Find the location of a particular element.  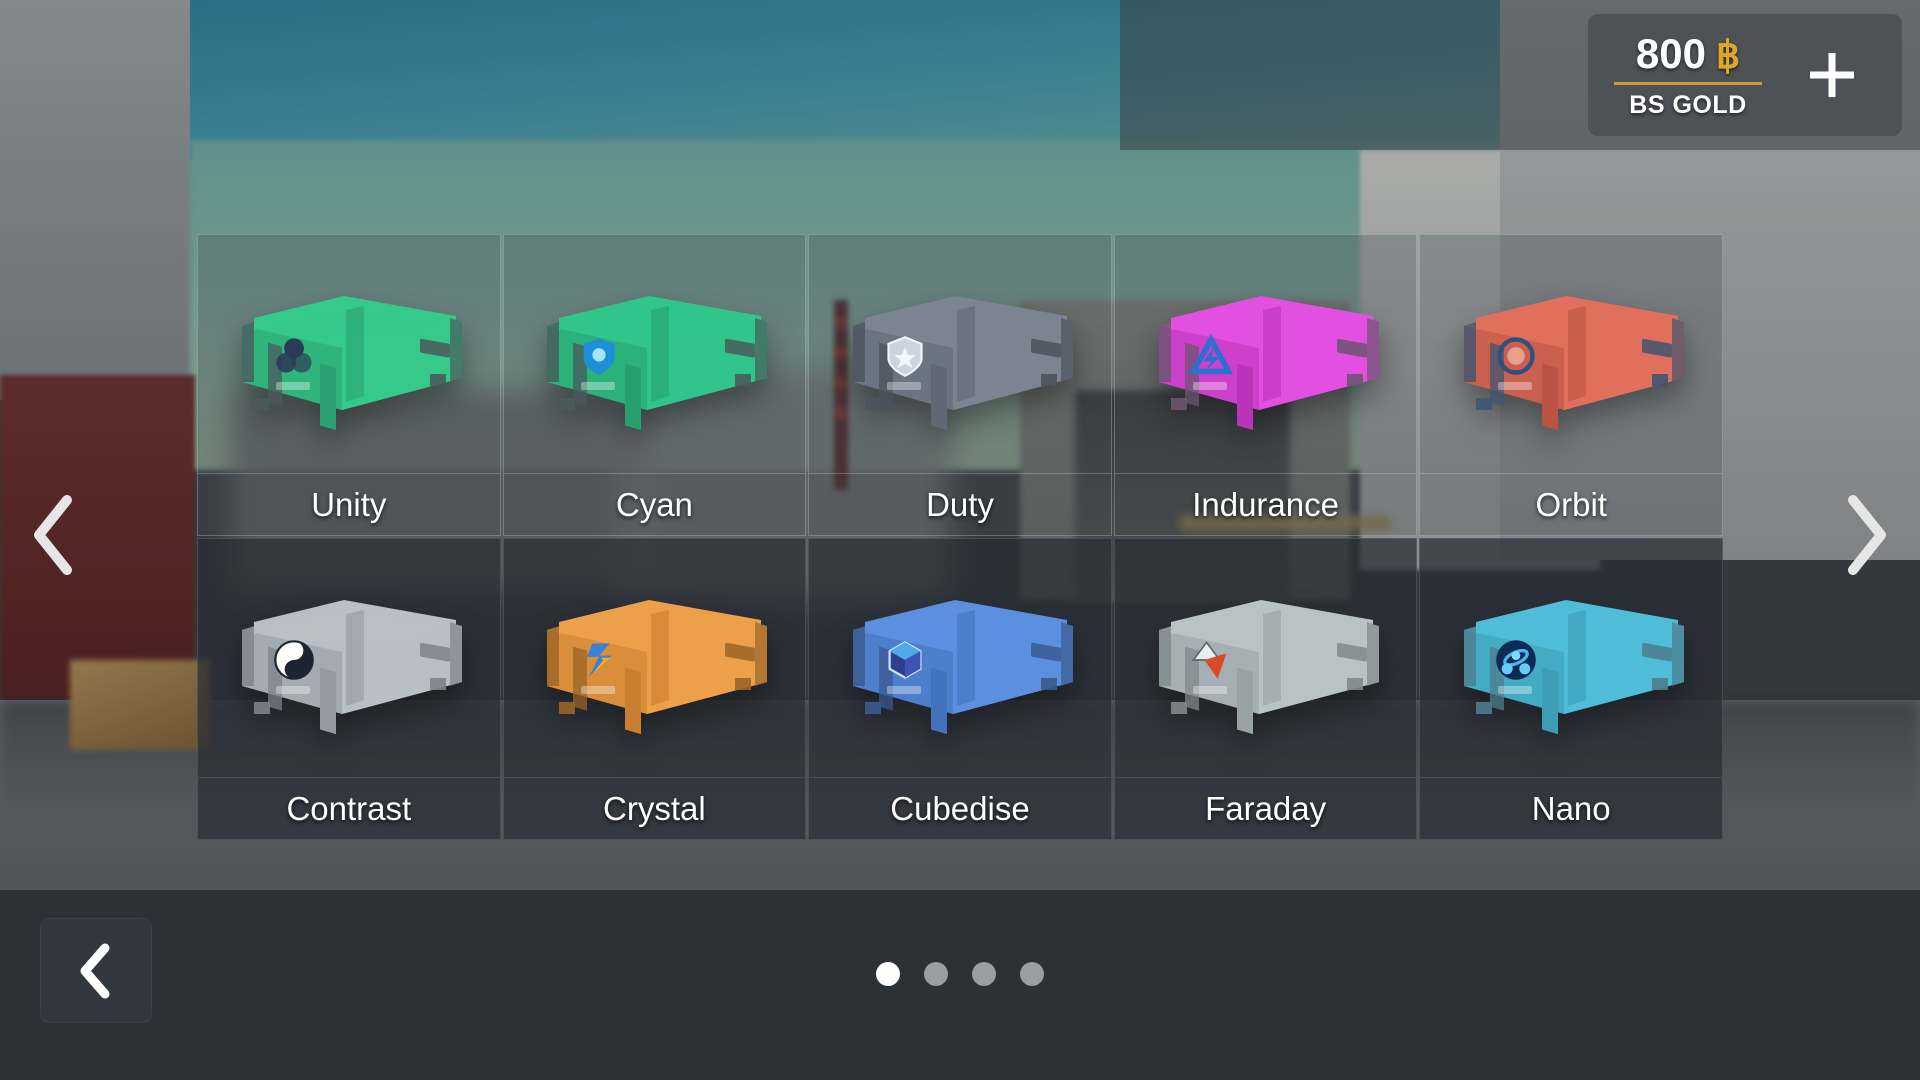

crate-name: Cubedise is located at coordinates (960, 808).